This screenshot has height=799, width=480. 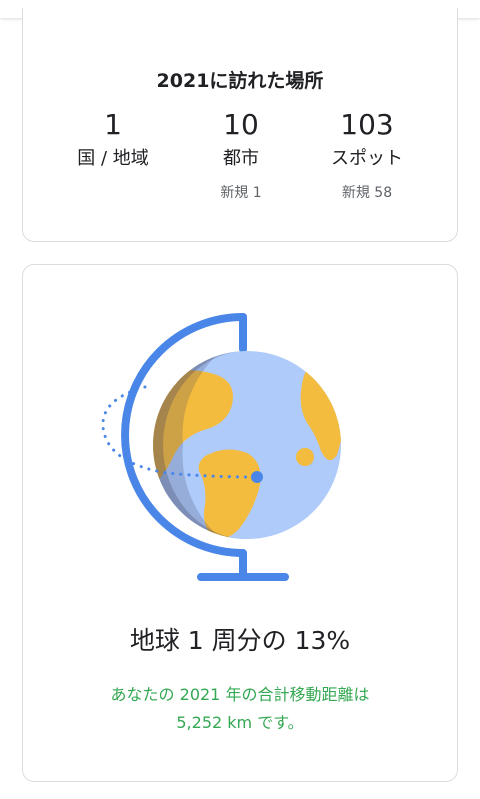 What do you see at coordinates (305, 457) in the screenshot?
I see `globe-land-island` at bounding box center [305, 457].